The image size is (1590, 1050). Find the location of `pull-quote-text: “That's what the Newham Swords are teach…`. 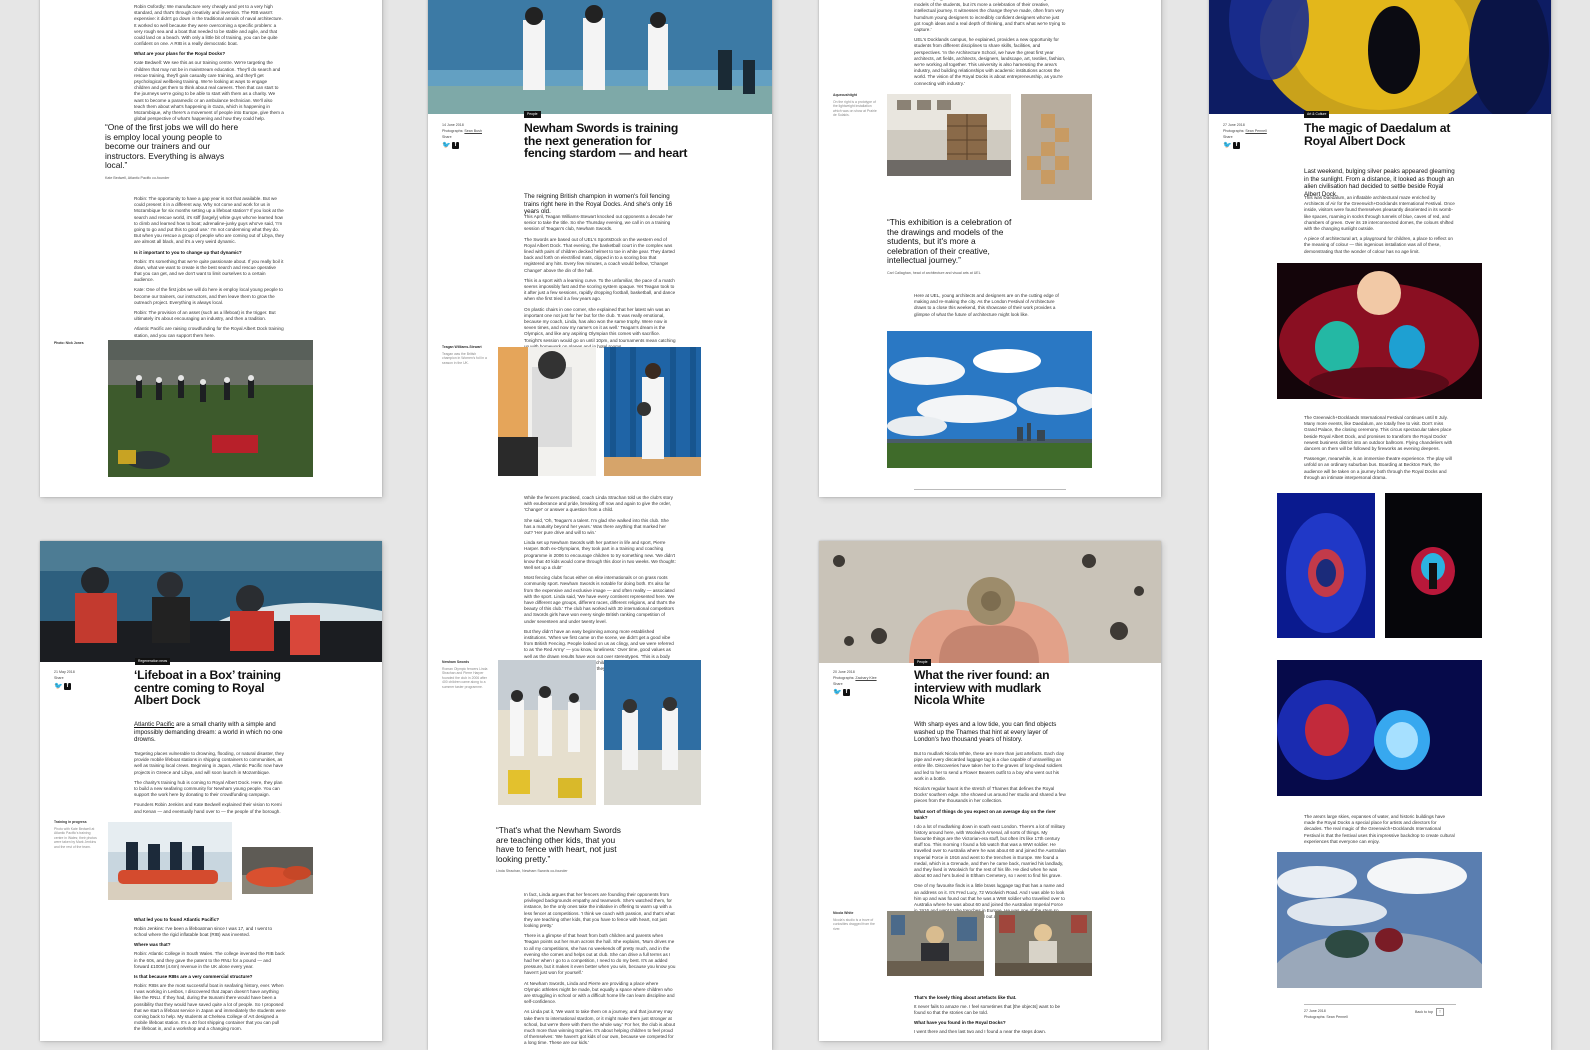

pull-quote-text: “That's what the Newham Swords are teach… is located at coordinates (558, 844).